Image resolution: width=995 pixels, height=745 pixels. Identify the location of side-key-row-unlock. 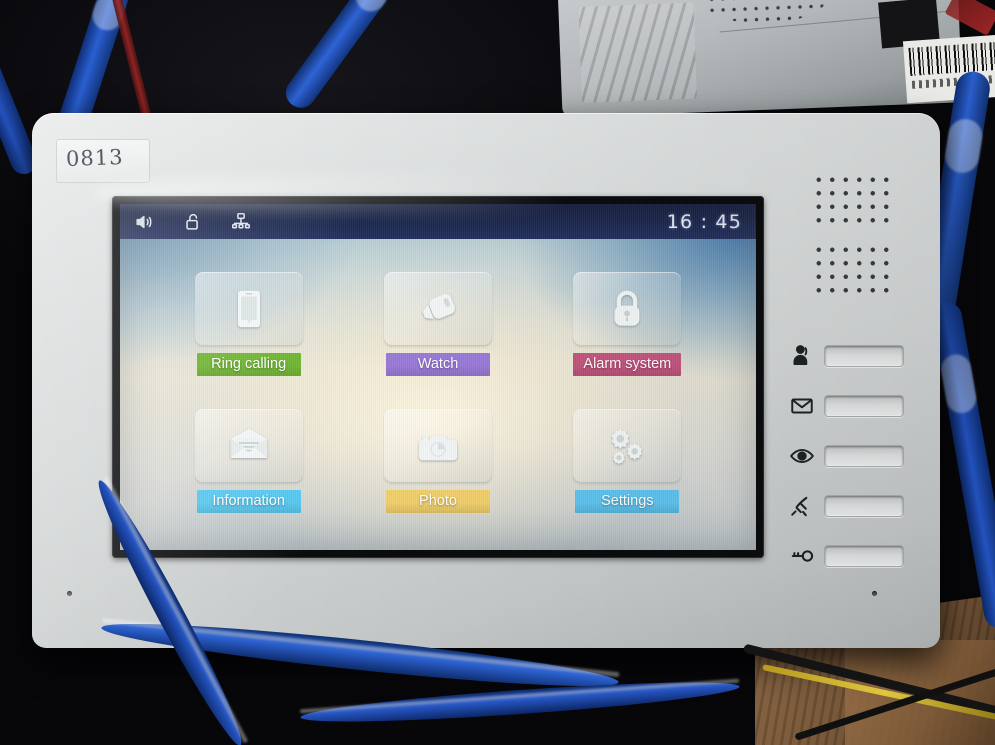
(859, 556).